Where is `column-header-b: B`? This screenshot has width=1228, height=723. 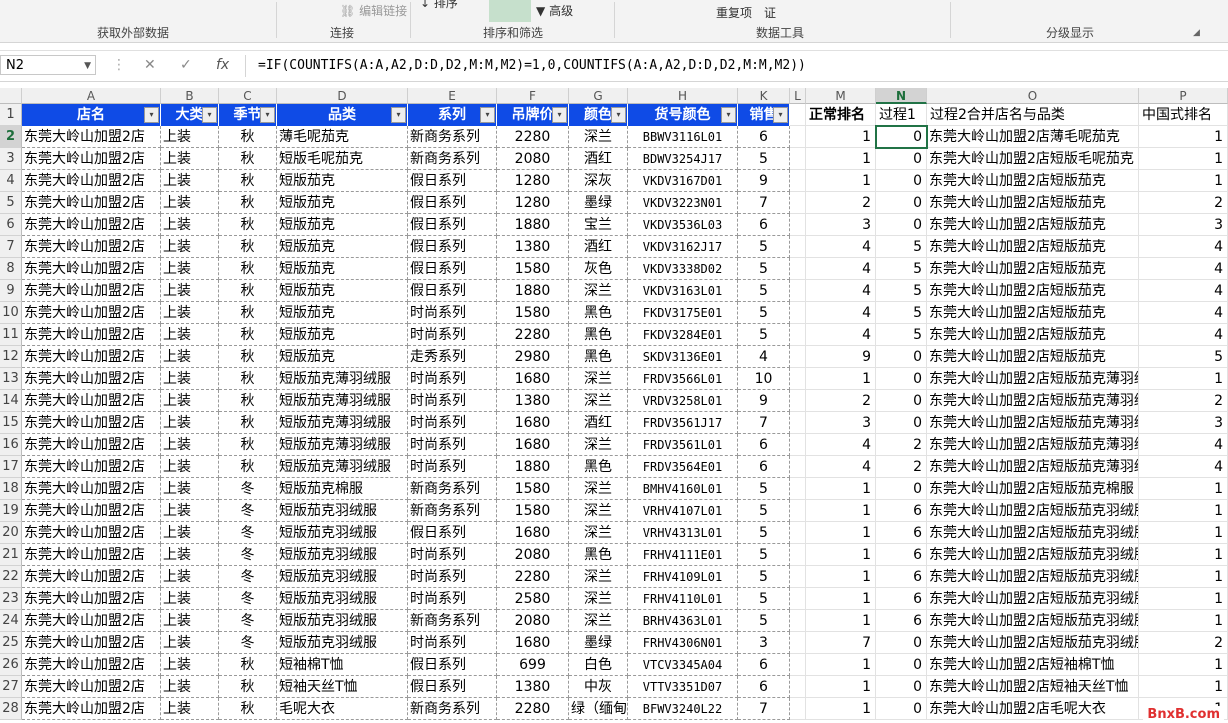 column-header-b: B is located at coordinates (190, 96).